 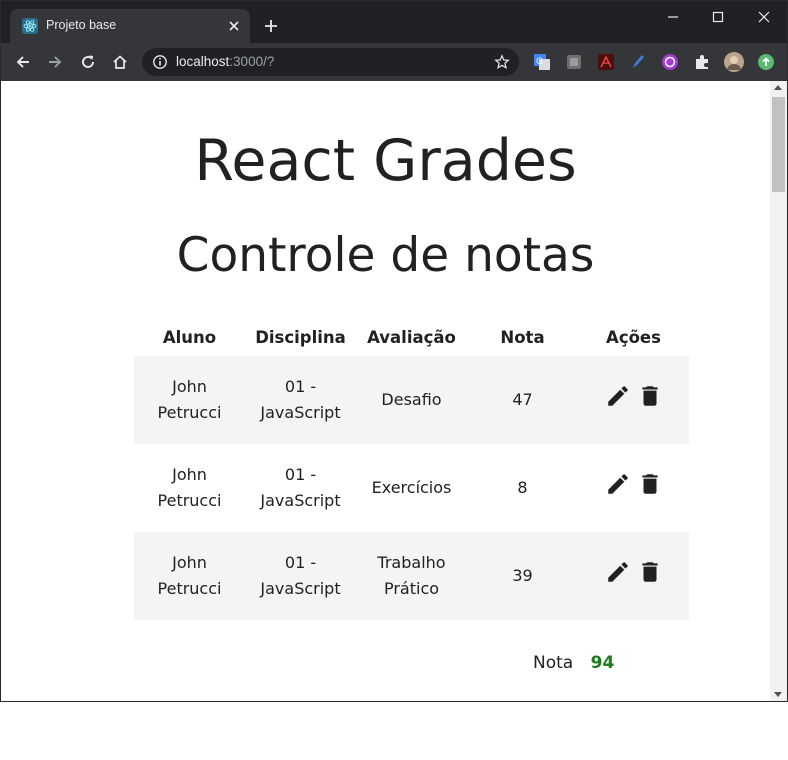 I want to click on header-aluno: Aluno, so click(x=189, y=337).